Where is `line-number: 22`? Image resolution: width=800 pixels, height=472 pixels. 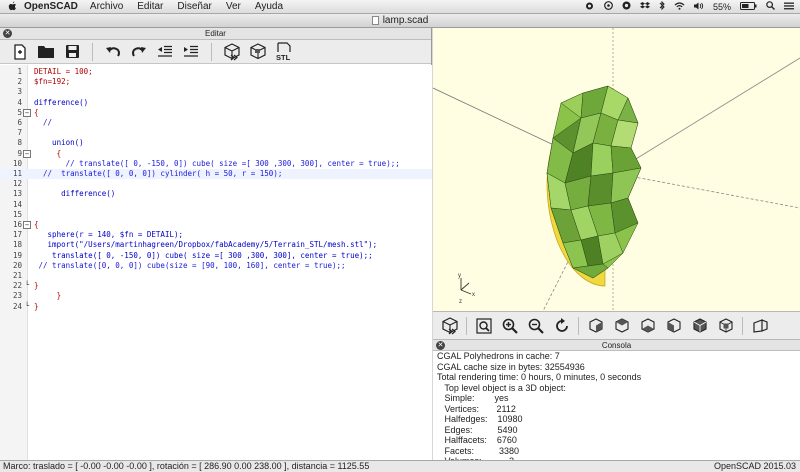 line-number: 22 is located at coordinates (17, 286).